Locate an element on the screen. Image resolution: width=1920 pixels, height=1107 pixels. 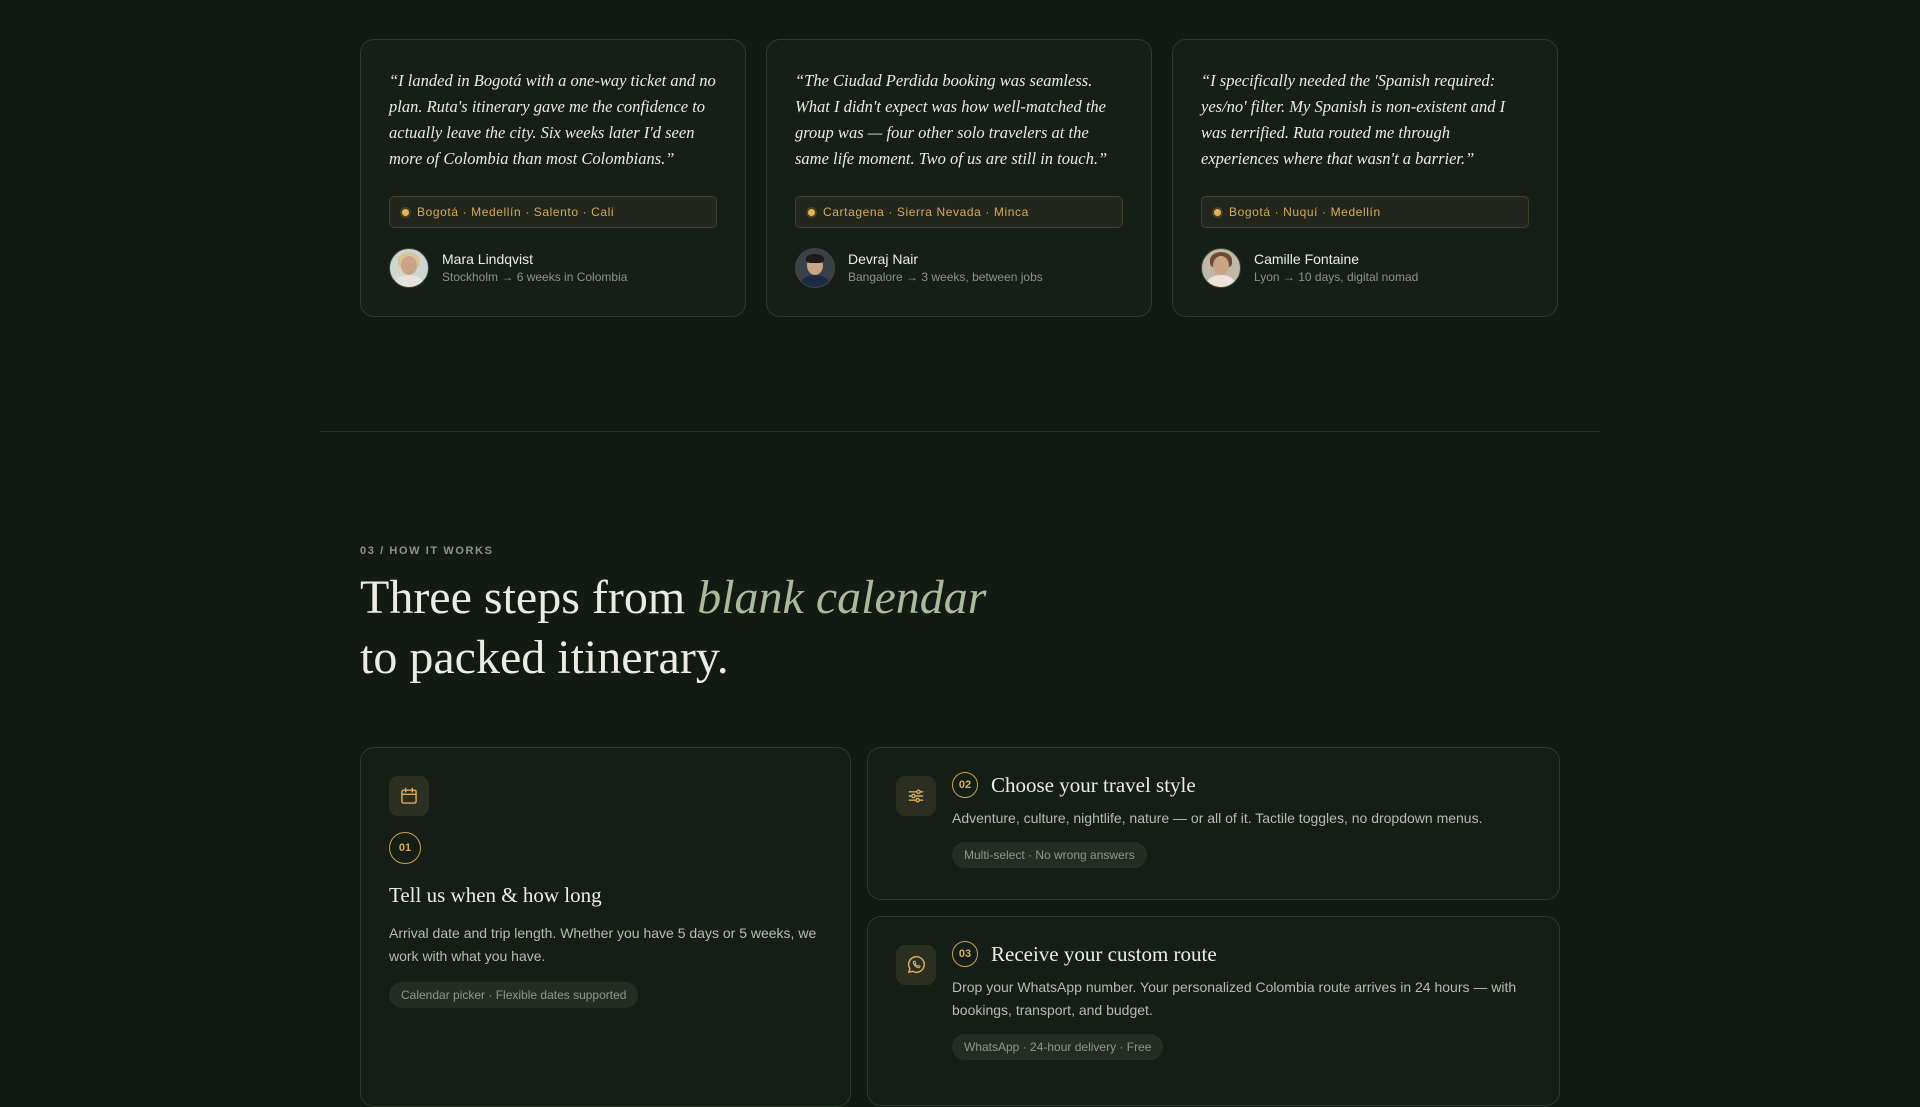
route-tag: Cartagena · Sierra Nevada · Minca is located at coordinates (959, 212).